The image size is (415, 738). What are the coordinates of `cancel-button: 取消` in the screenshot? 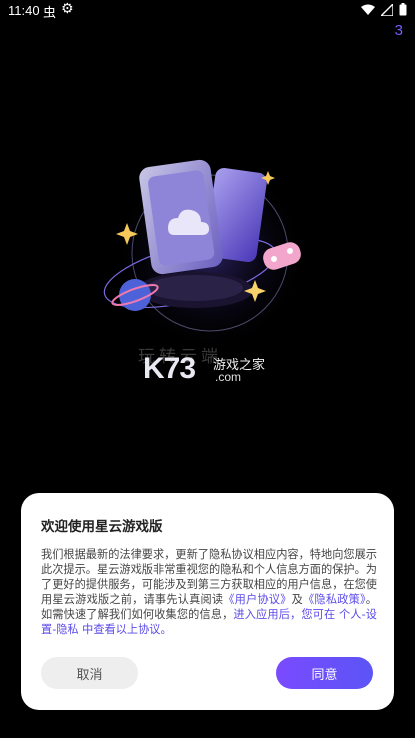 It's located at (89, 673).